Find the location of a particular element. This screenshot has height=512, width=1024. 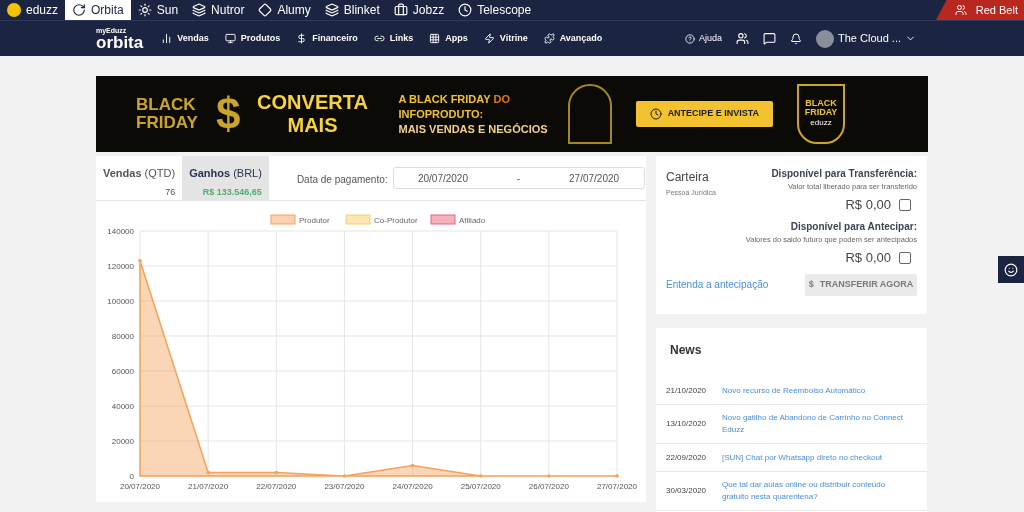

app-tab: Nutror is located at coordinates (218, 10).